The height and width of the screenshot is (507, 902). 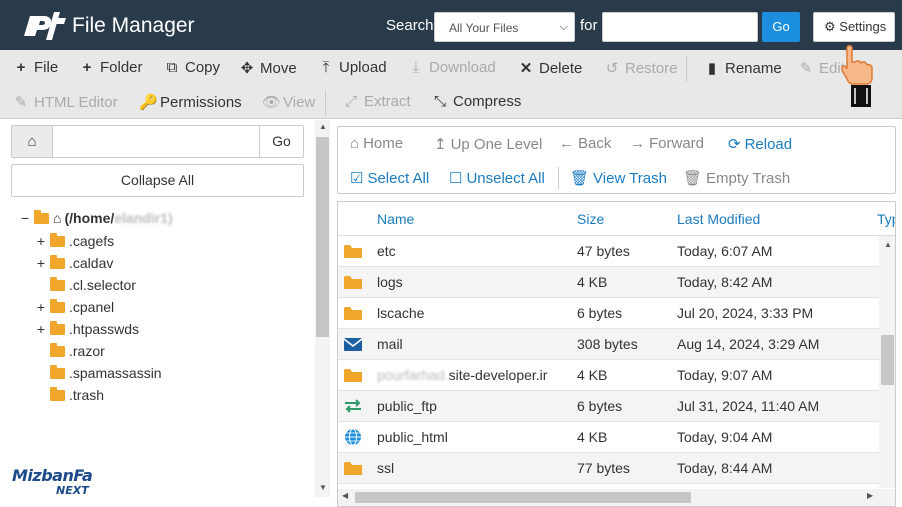 What do you see at coordinates (608, 251) in the screenshot?
I see `table-row: etc 47 bytes Today, 6:07 AM` at bounding box center [608, 251].